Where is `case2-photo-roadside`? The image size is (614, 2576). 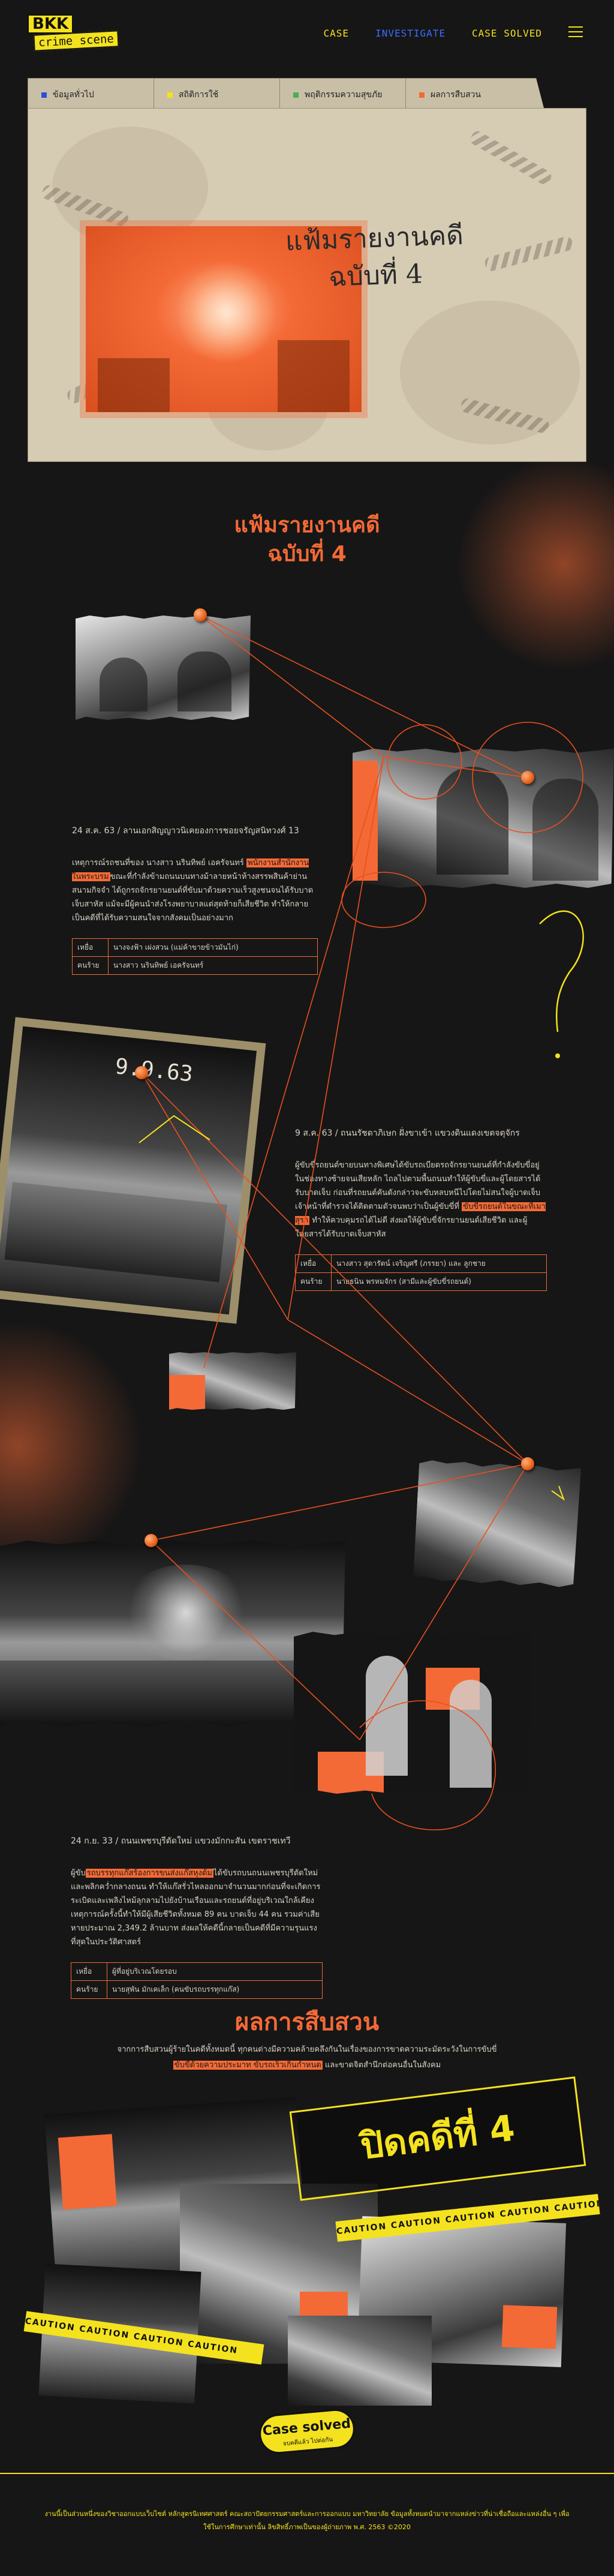
case2-photo-roadside is located at coordinates (232, 1381).